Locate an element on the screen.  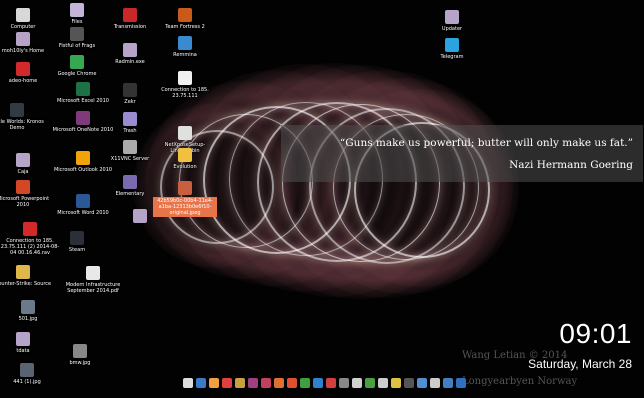
desktop-icon: Telegram is located at coordinates (452, 49).